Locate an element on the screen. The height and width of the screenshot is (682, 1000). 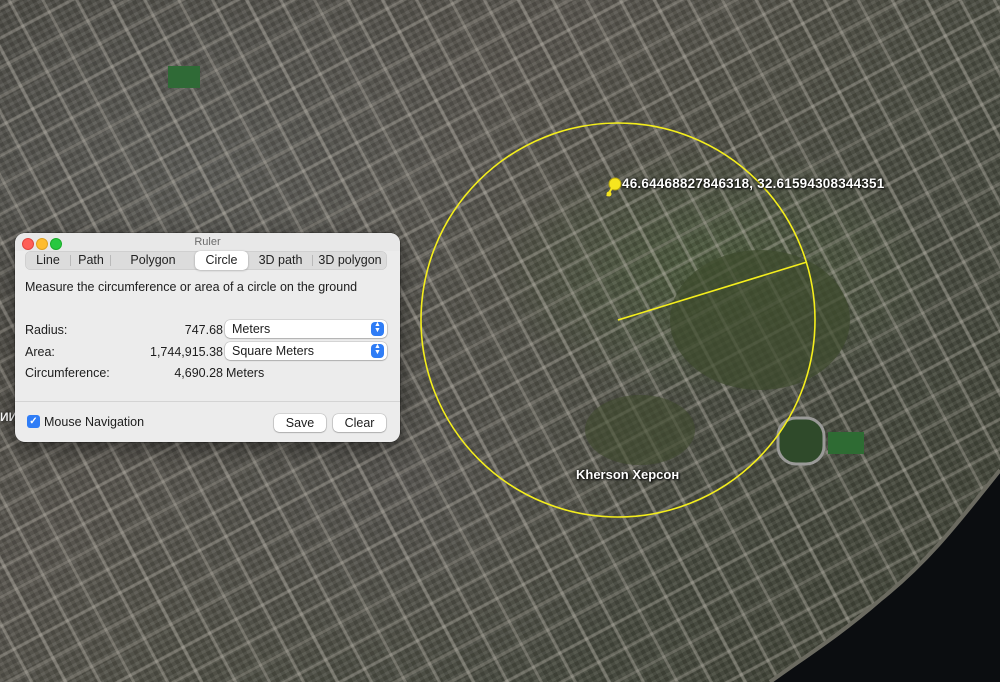
title-bar: Ruler is located at coordinates (207, 242).